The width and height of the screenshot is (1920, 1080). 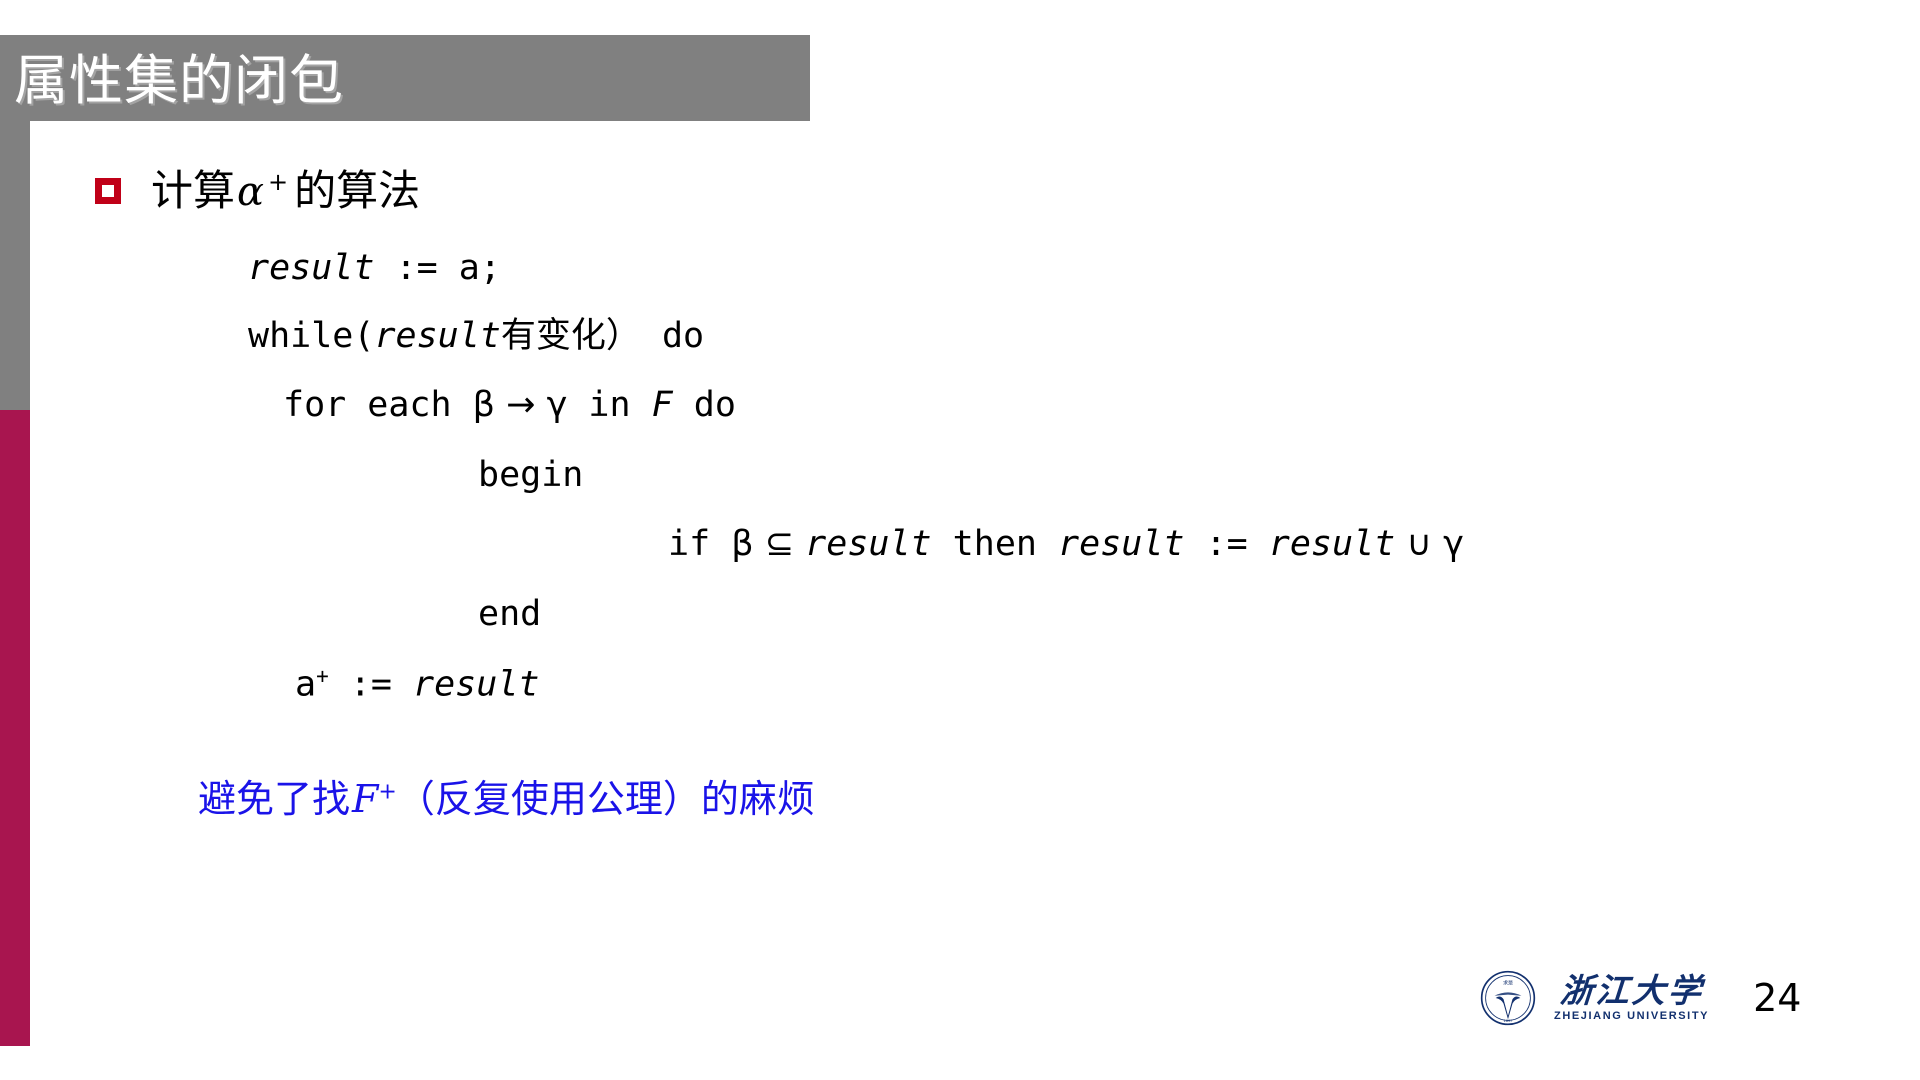 What do you see at coordinates (1121, 544) in the screenshot?
I see `if-result-variable-2: result` at bounding box center [1121, 544].